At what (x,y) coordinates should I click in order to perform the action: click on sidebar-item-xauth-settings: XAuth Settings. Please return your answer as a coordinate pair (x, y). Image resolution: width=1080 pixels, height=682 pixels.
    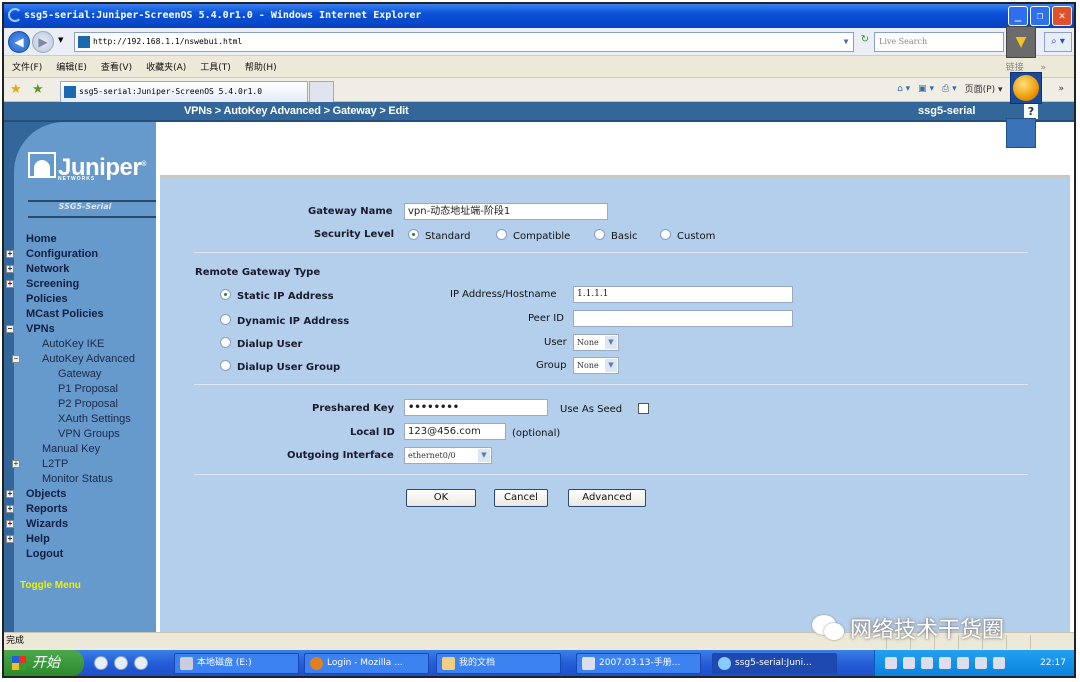
    Looking at the image, I should click on (80, 419).